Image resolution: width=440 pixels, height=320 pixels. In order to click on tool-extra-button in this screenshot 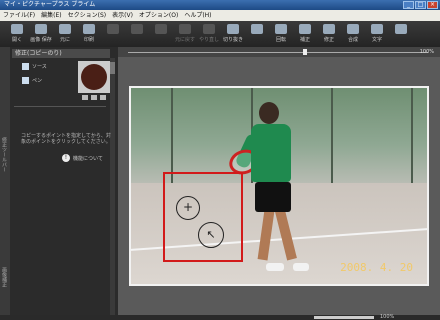, I will do `click(257, 28)`.